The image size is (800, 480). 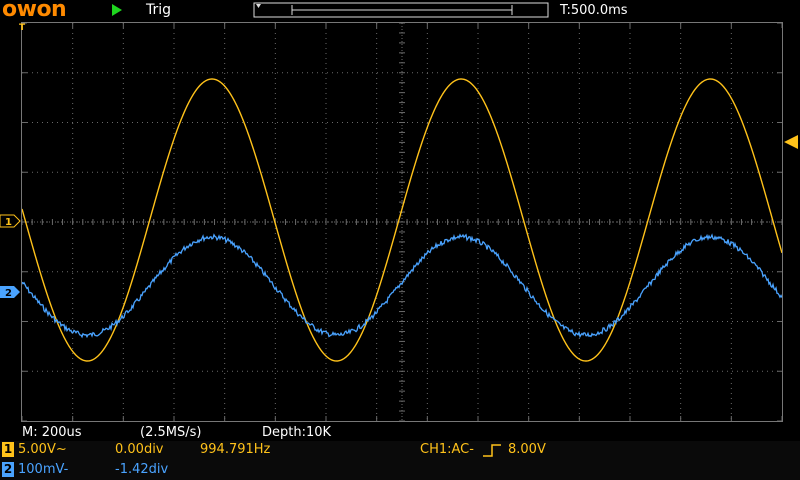 I want to click on ch2-badge: 2, so click(x=8, y=469).